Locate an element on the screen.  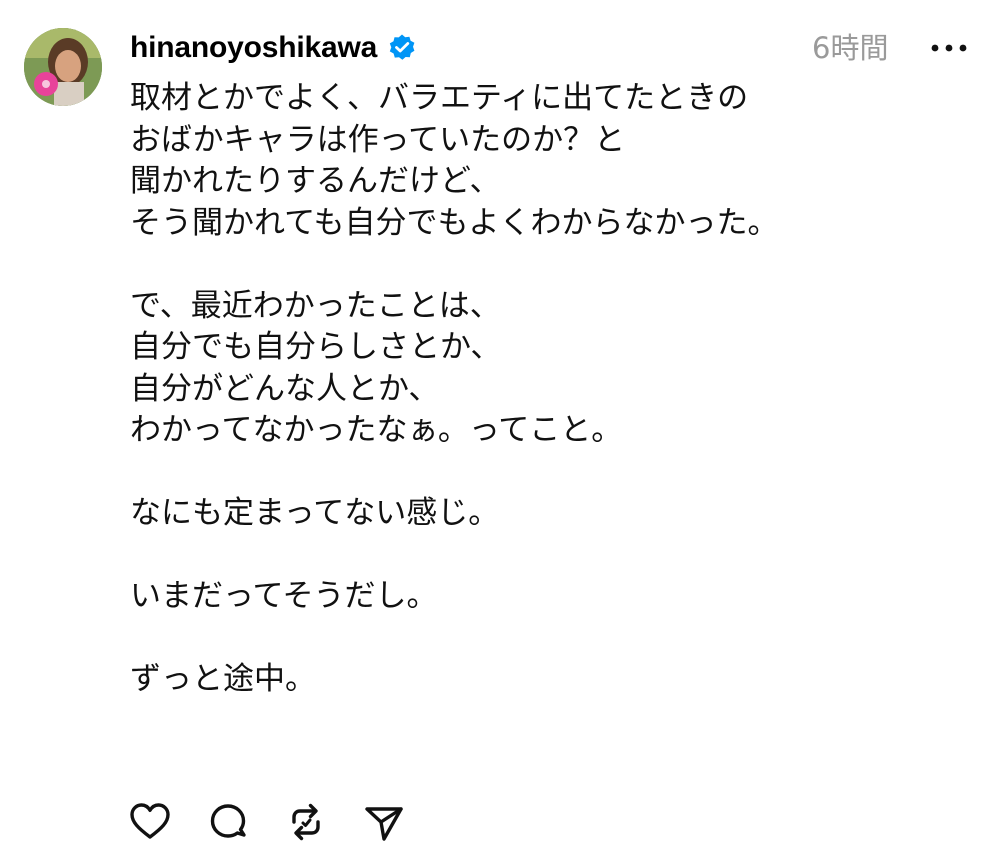
avatar is located at coordinates (63, 67).